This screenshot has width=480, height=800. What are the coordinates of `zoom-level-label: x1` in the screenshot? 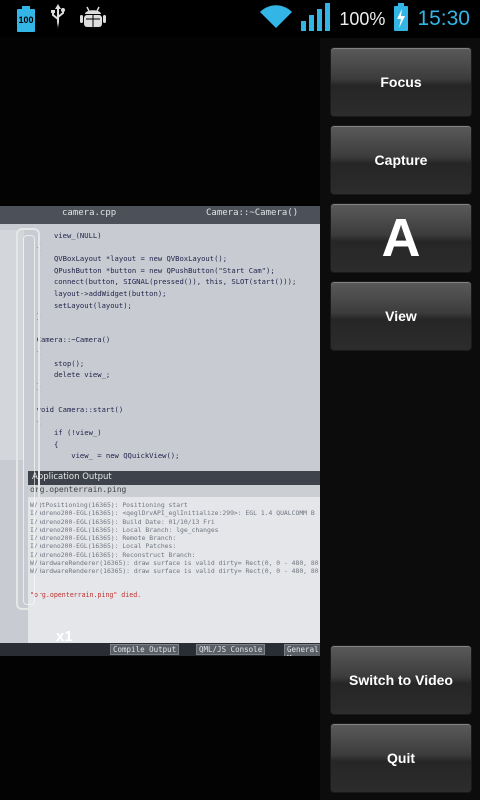 It's located at (64, 636).